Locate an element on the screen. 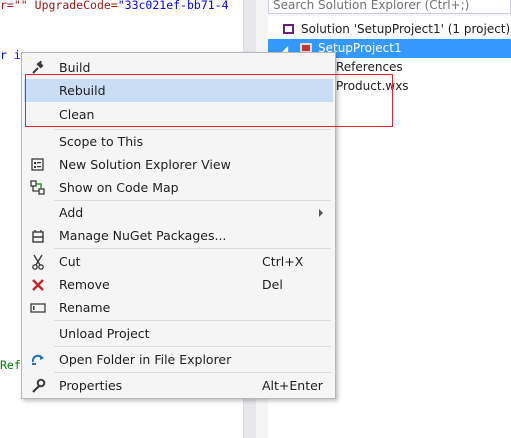 This screenshot has height=438, width=511. tree-item-solution: Solution 'SetupProject1' (1 project) is located at coordinates (389, 29).